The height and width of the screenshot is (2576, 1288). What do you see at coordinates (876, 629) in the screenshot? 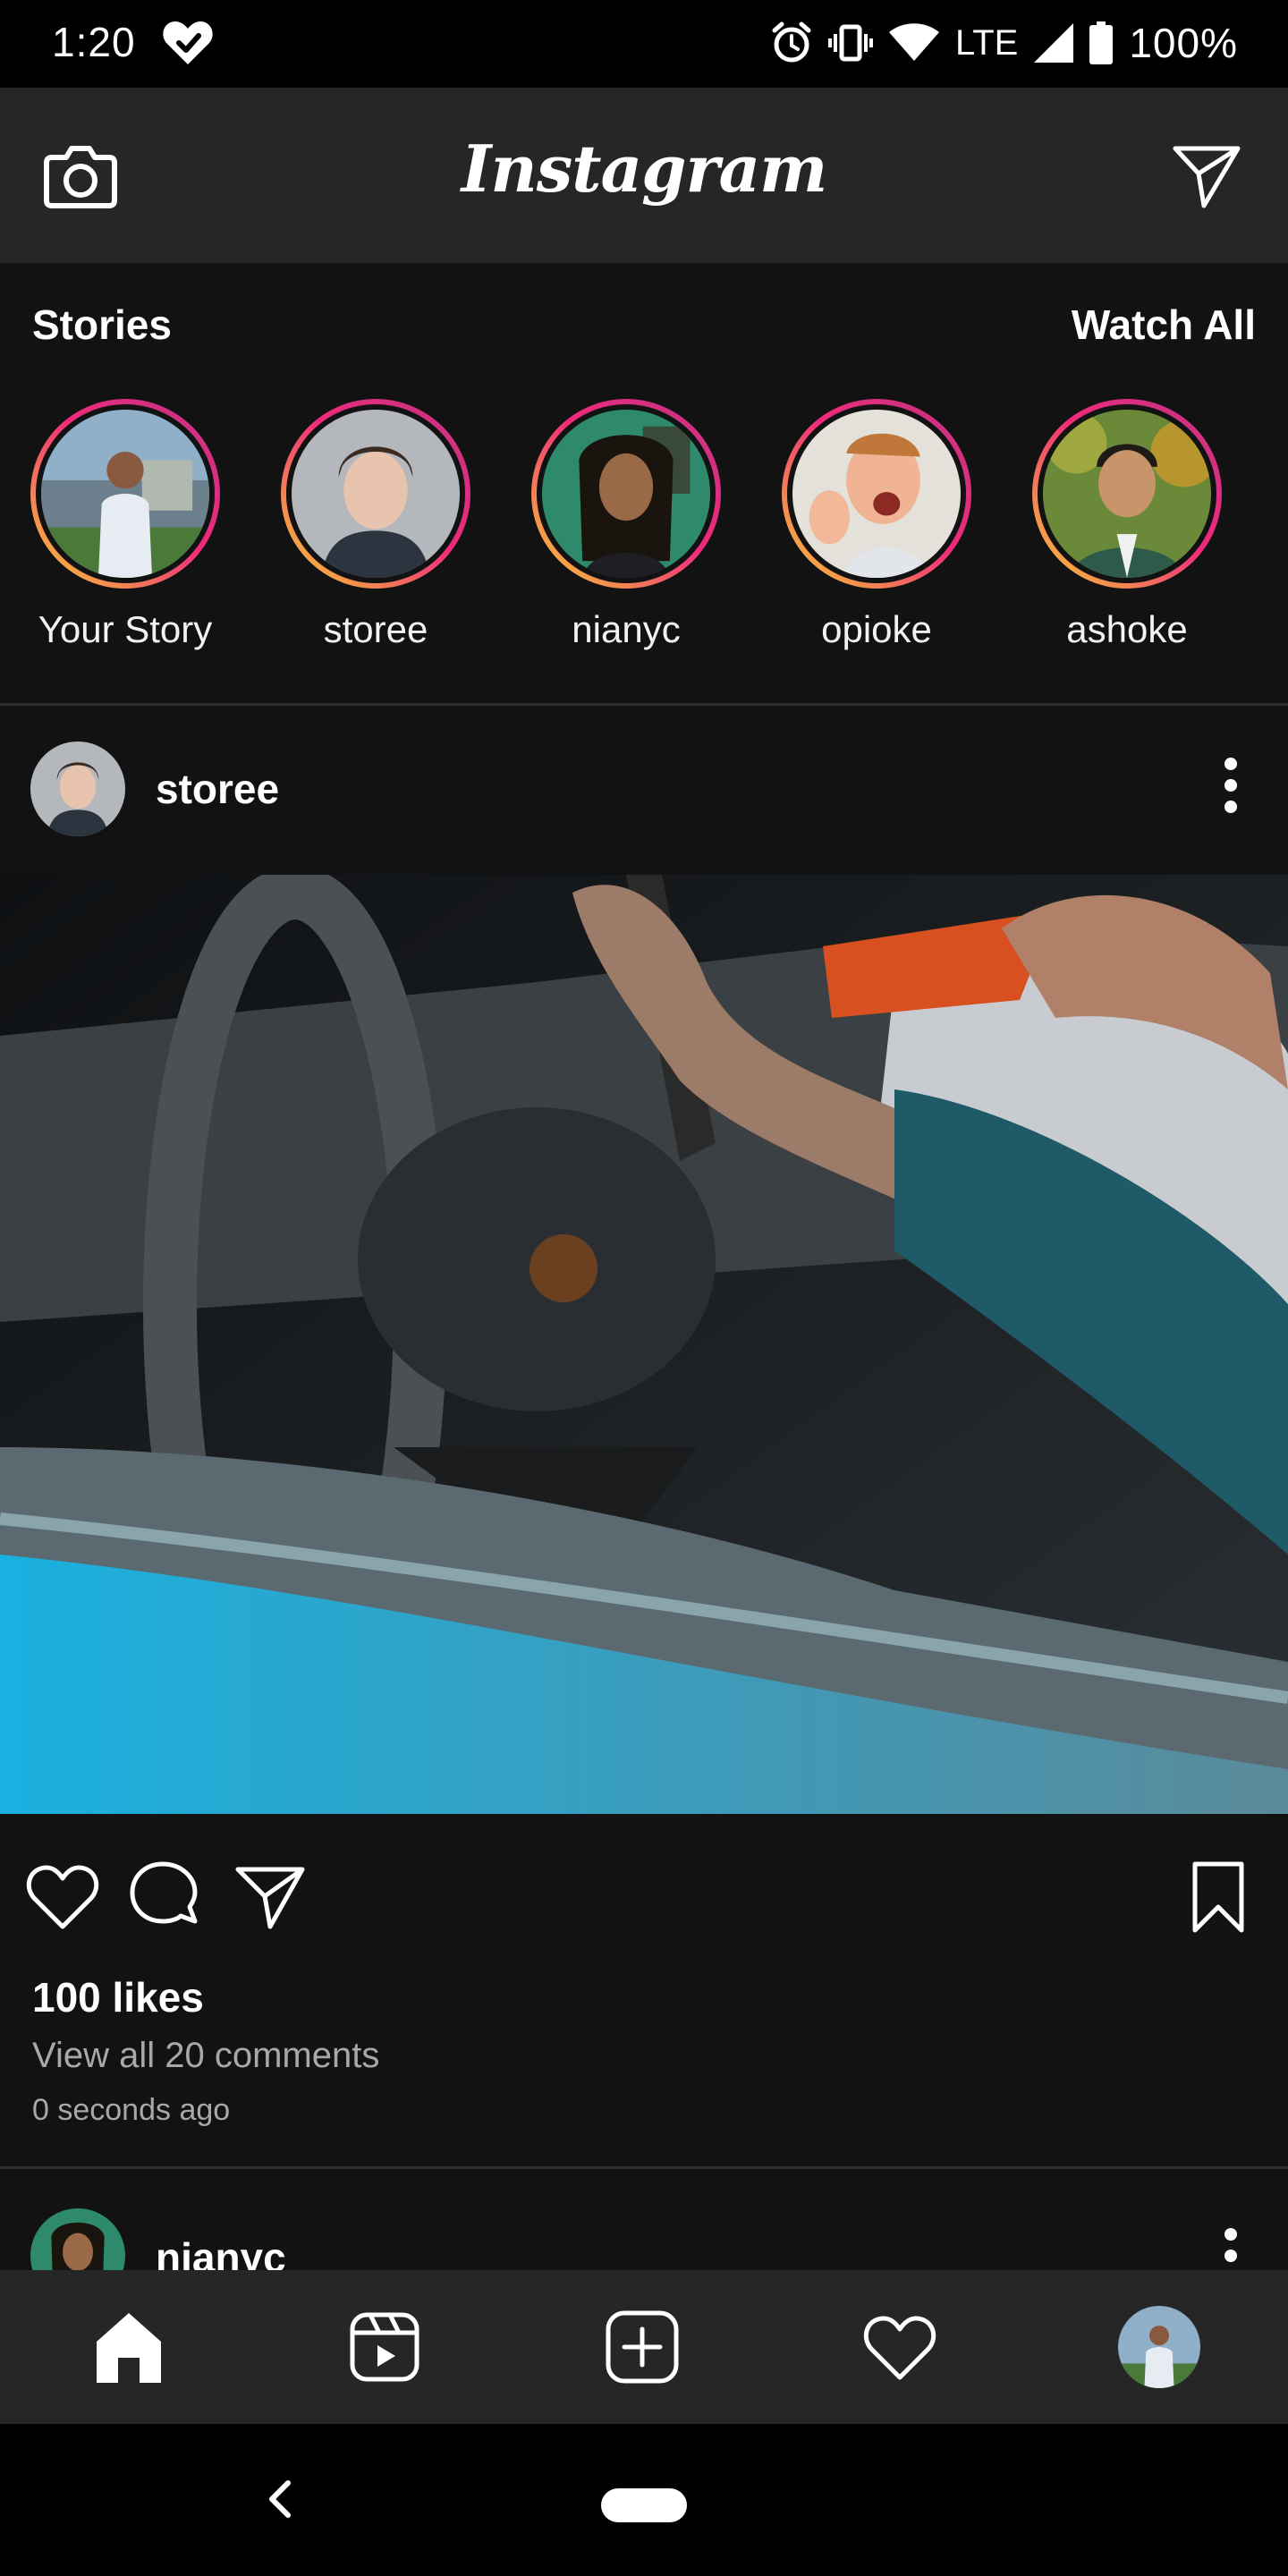
I see `story-label: opioke` at bounding box center [876, 629].